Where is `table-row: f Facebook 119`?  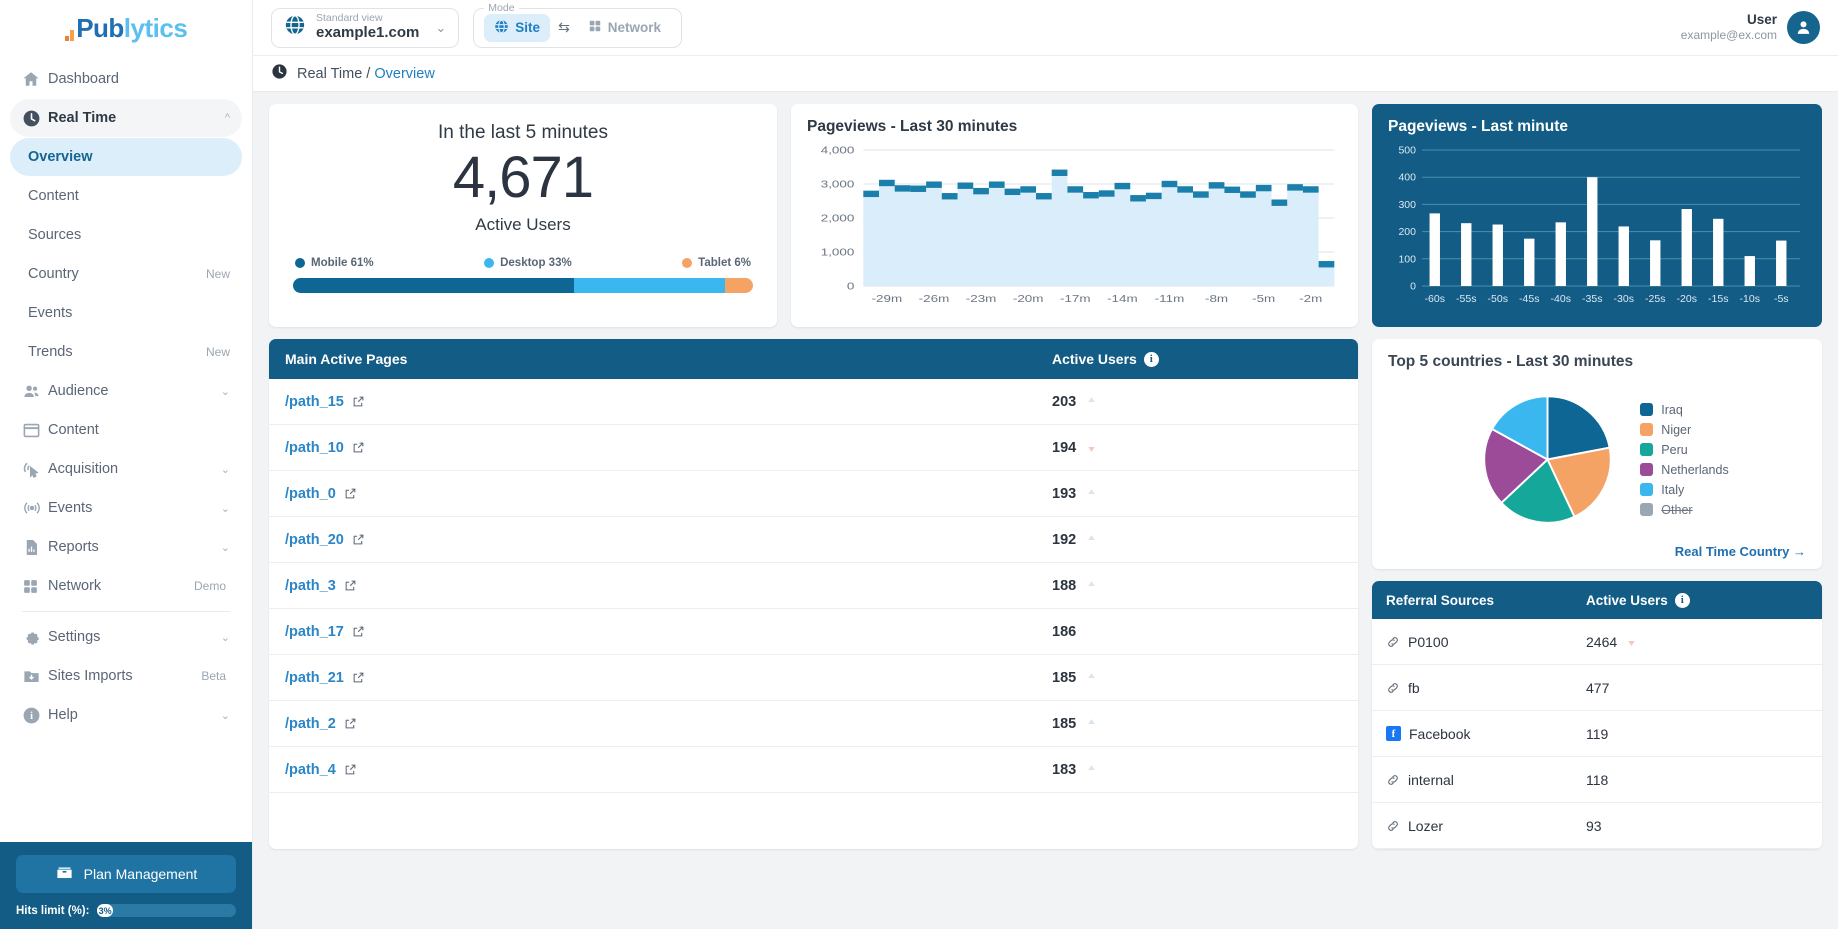 table-row: f Facebook 119 is located at coordinates (1597, 734).